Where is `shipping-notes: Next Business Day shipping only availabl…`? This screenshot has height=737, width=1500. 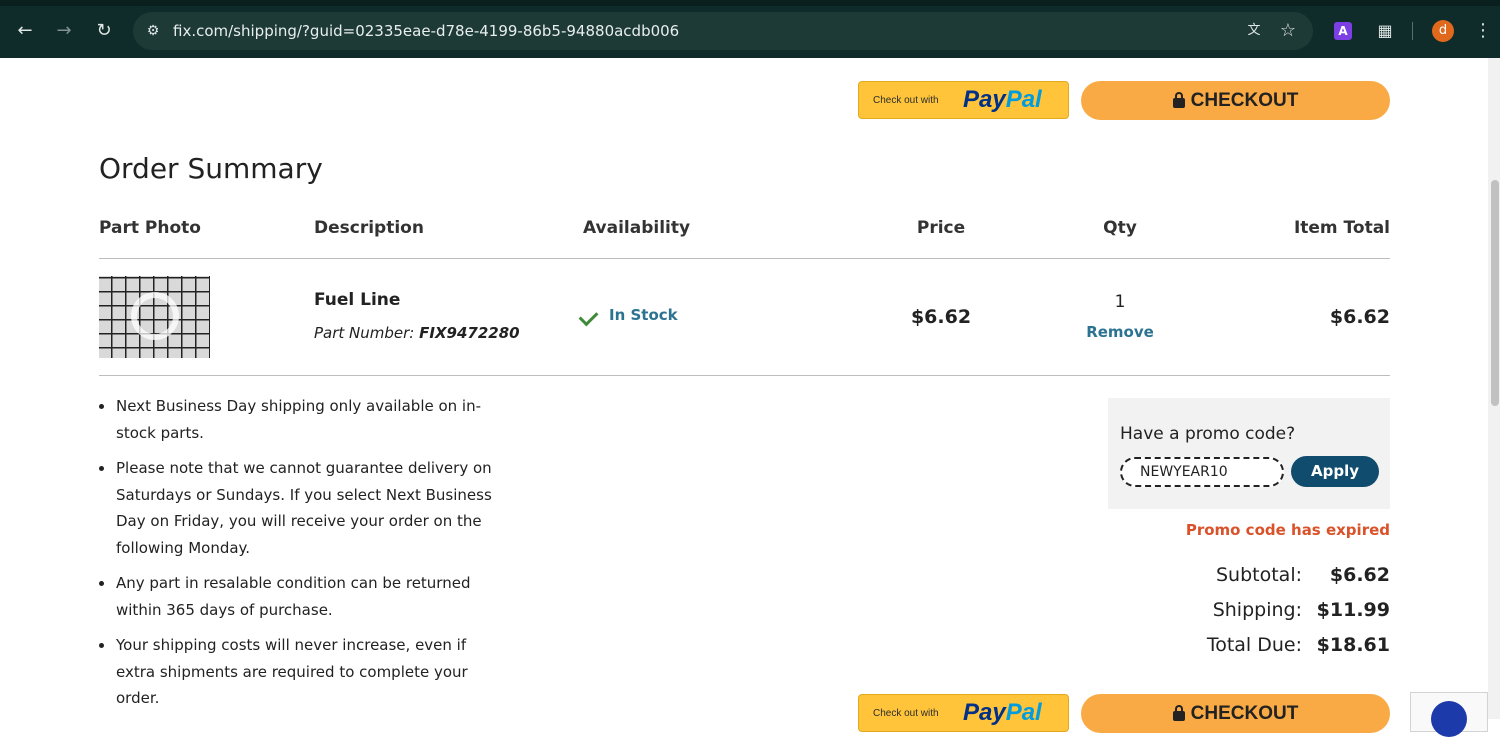 shipping-notes: Next Business Day shipping only availabl… is located at coordinates (299, 557).